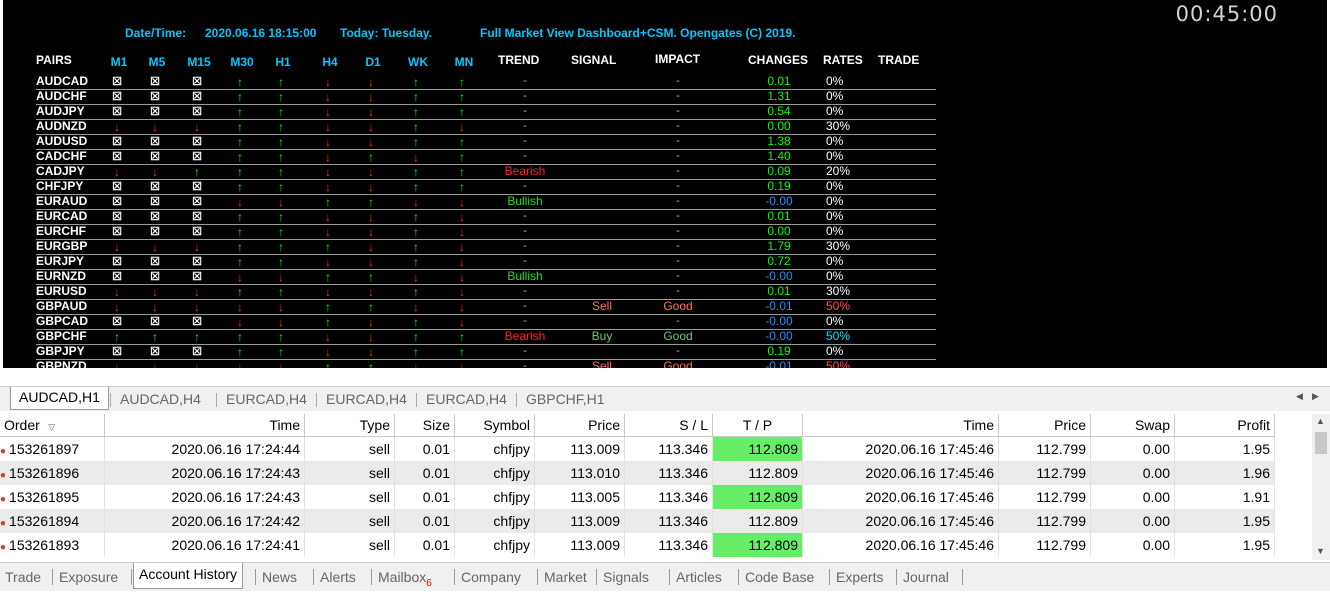 The width and height of the screenshot is (1330, 595). What do you see at coordinates (491, 577) in the screenshot?
I see `tab-company: Company` at bounding box center [491, 577].